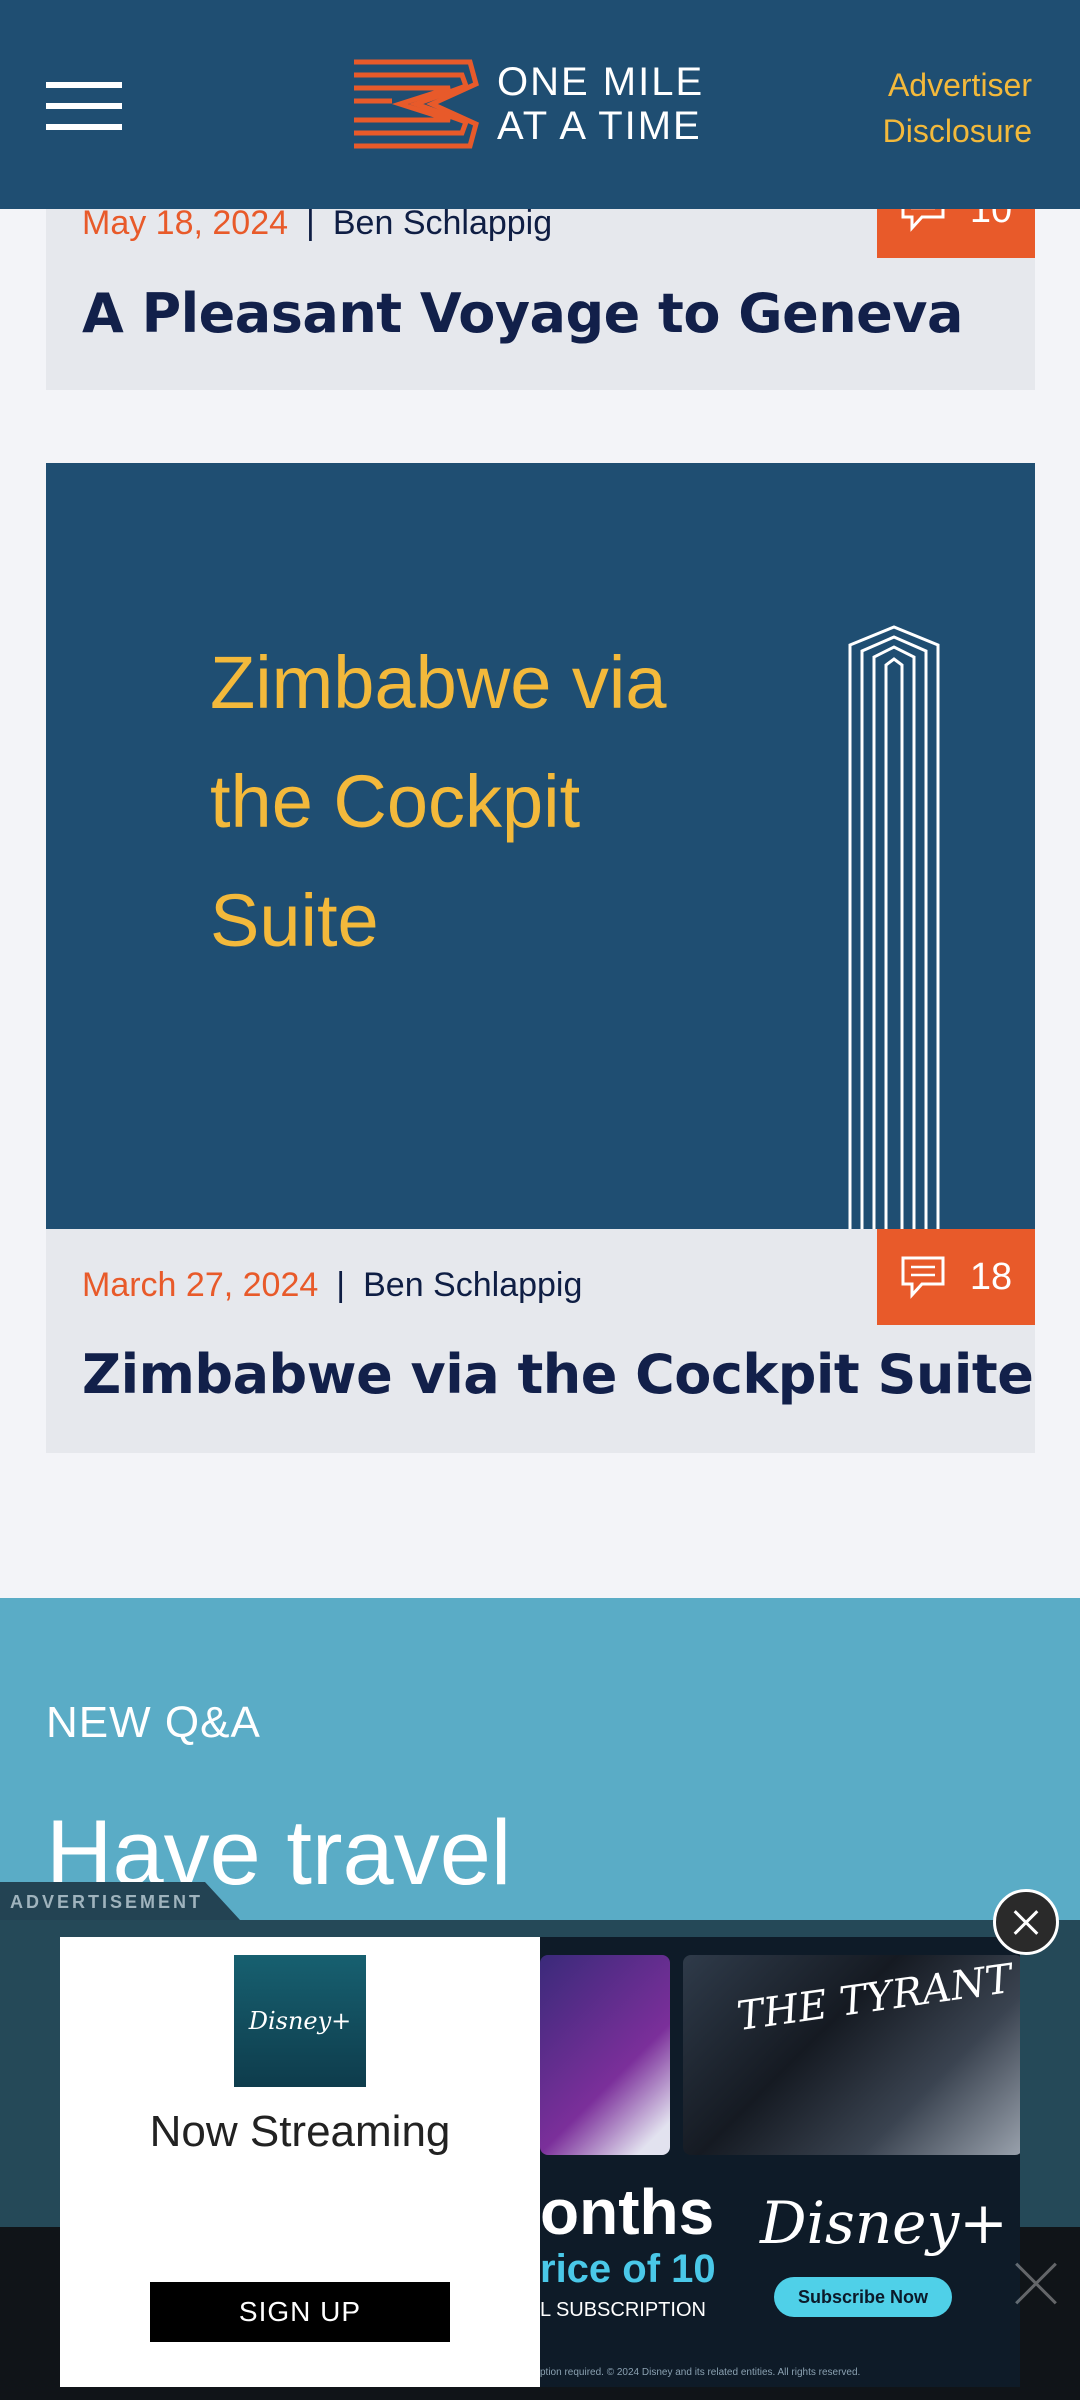  I want to click on article-date: May 18, 2024, so click(185, 223).